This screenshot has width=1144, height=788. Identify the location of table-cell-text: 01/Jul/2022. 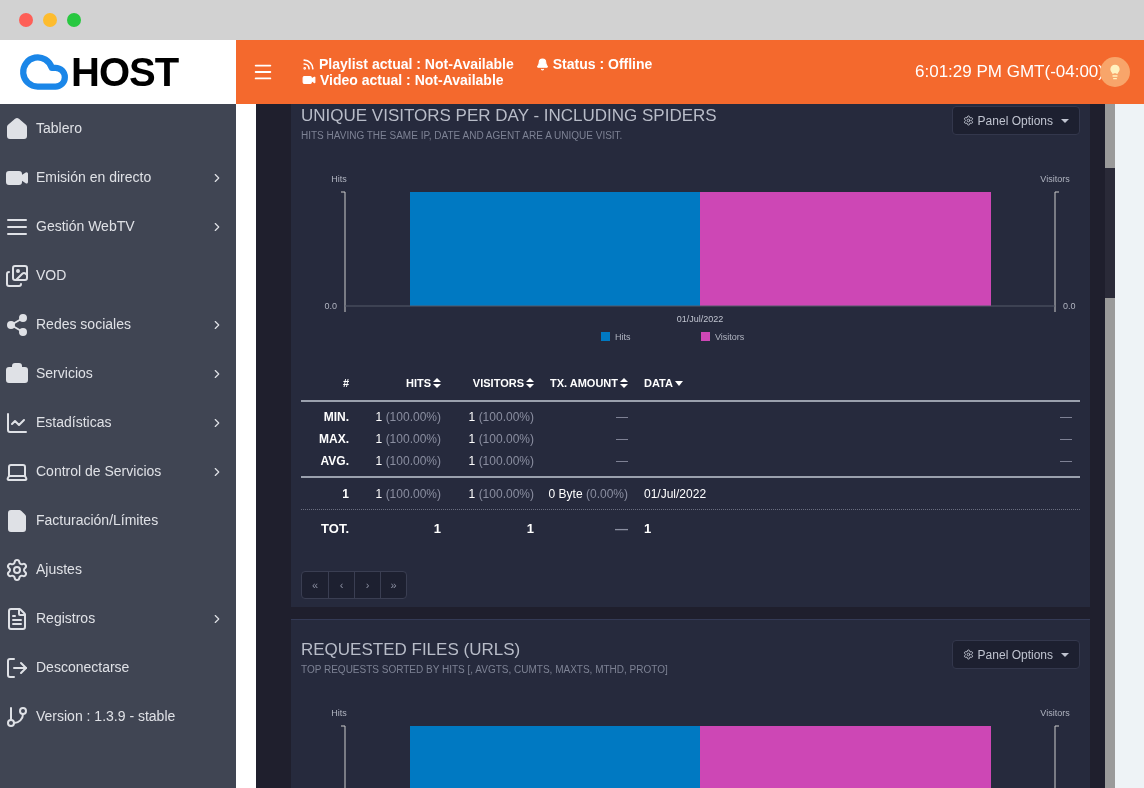
(675, 494).